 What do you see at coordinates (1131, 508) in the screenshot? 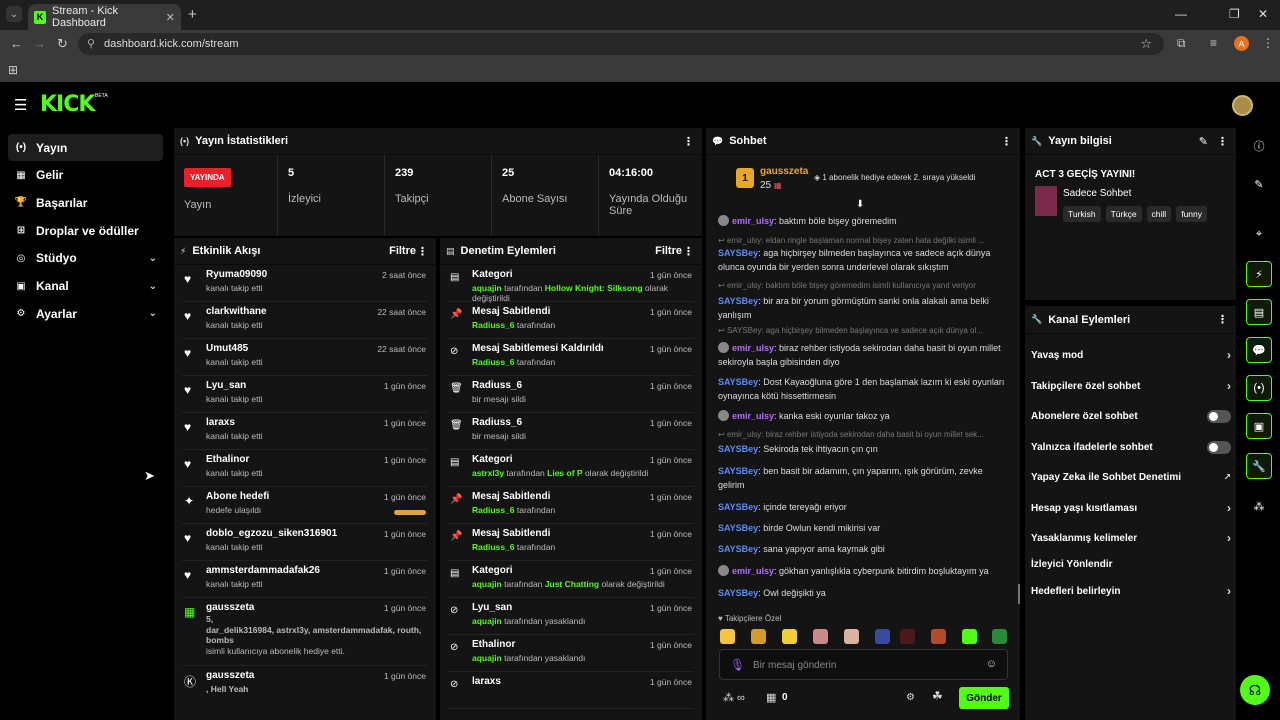
I see `channel-action-row: Hesap yaşı kısıtlaması ›` at bounding box center [1131, 508].